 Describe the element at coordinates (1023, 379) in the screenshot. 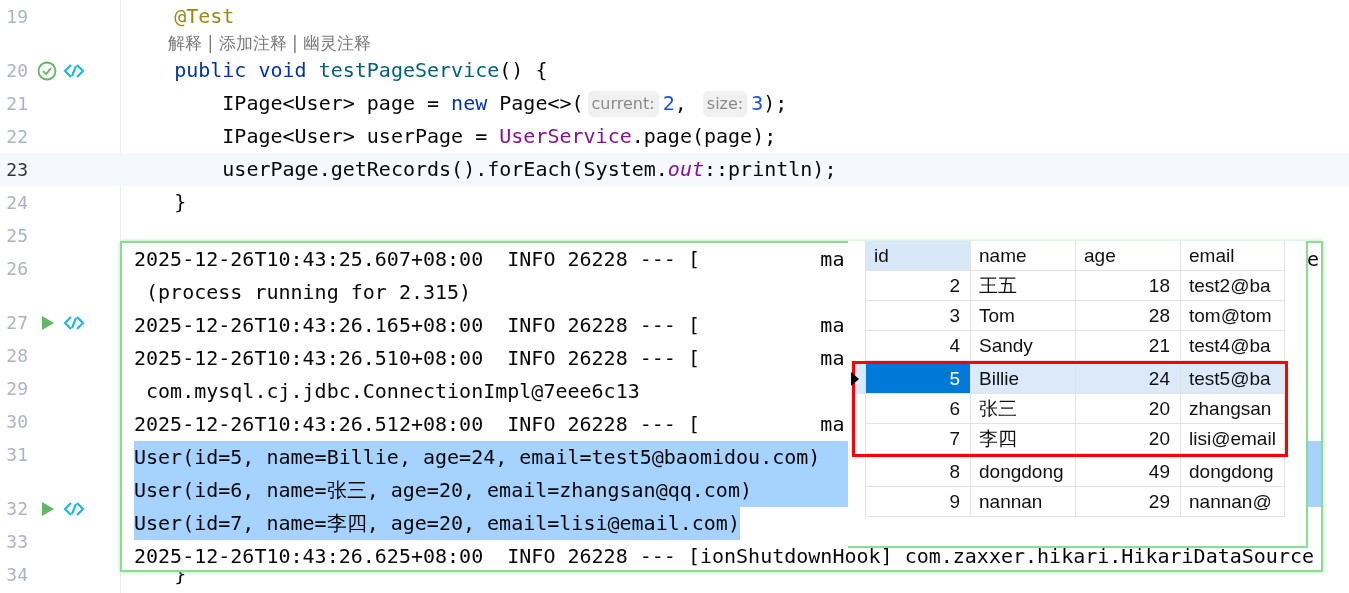

I see `table-cell: Billie` at that location.